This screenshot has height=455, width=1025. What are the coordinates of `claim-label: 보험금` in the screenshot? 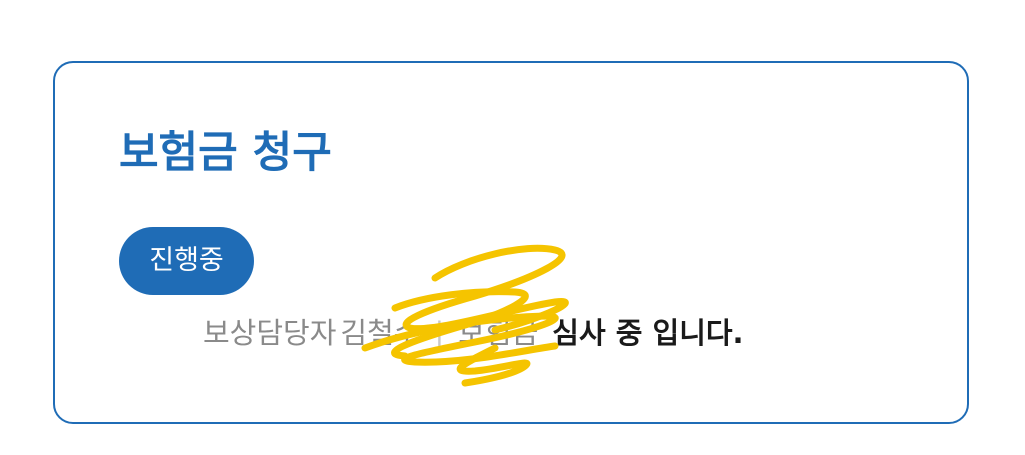 It's located at (498, 333).